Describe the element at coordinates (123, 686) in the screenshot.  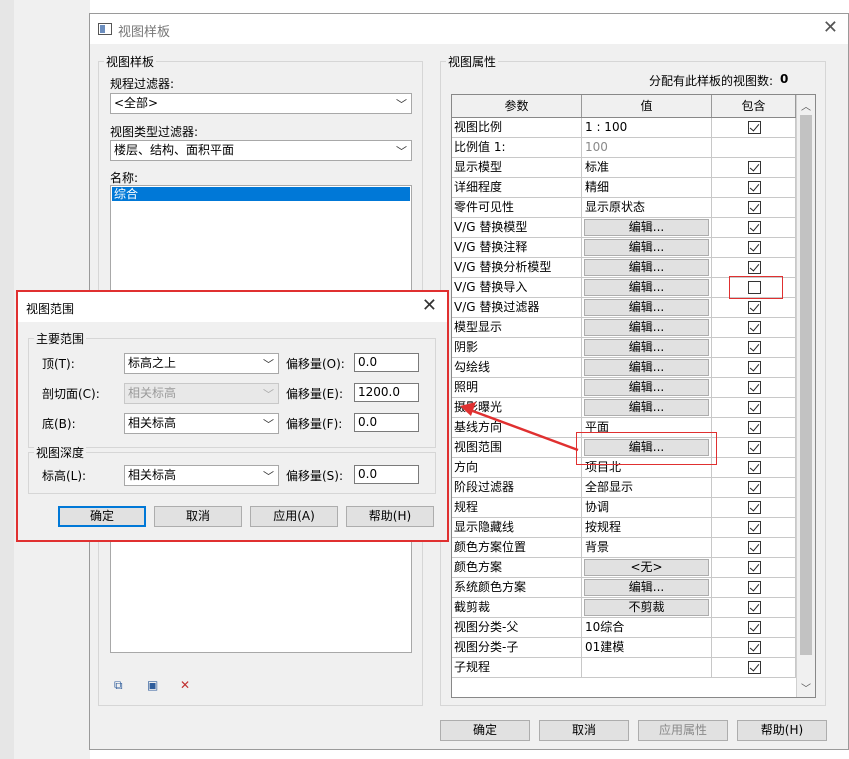
I see `duplicate-icon: ⧉` at that location.